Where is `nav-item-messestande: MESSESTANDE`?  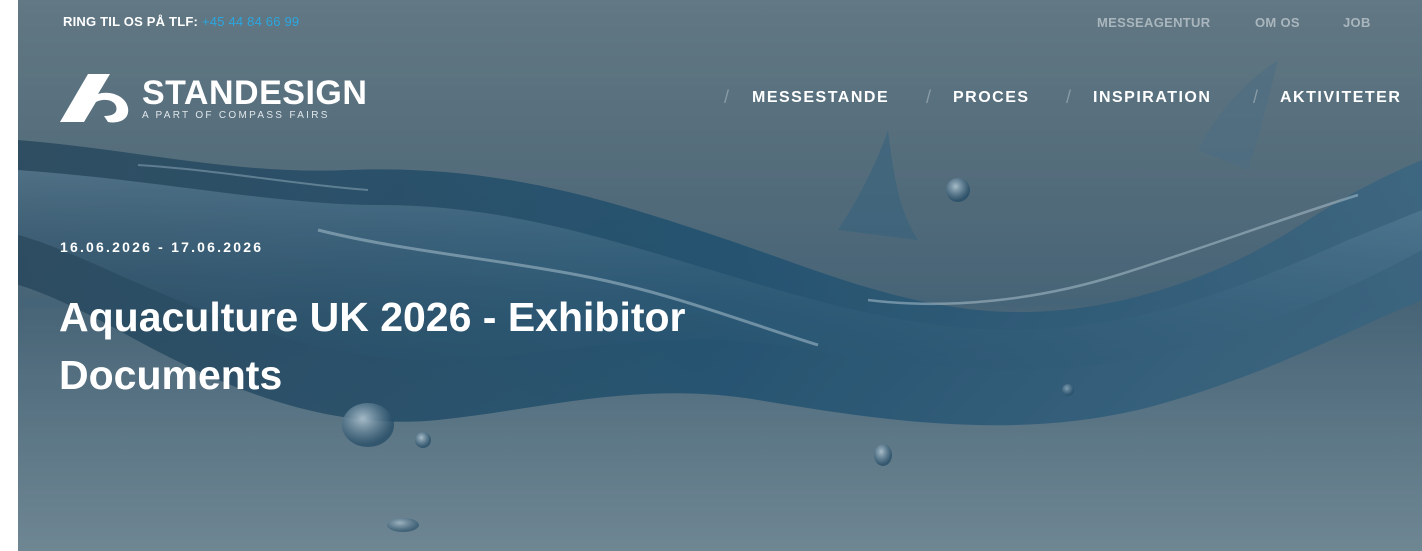 nav-item-messestande: MESSESTANDE is located at coordinates (820, 98).